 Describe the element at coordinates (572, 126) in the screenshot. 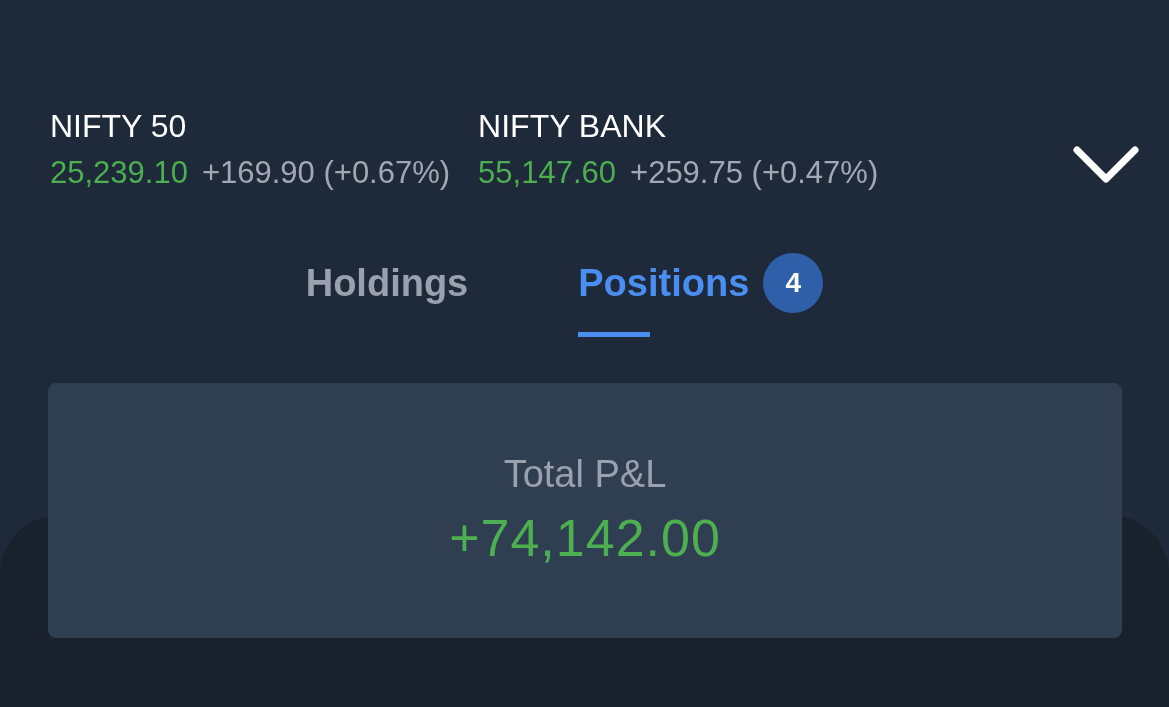

I see `index-name: NIFTY BANK` at that location.